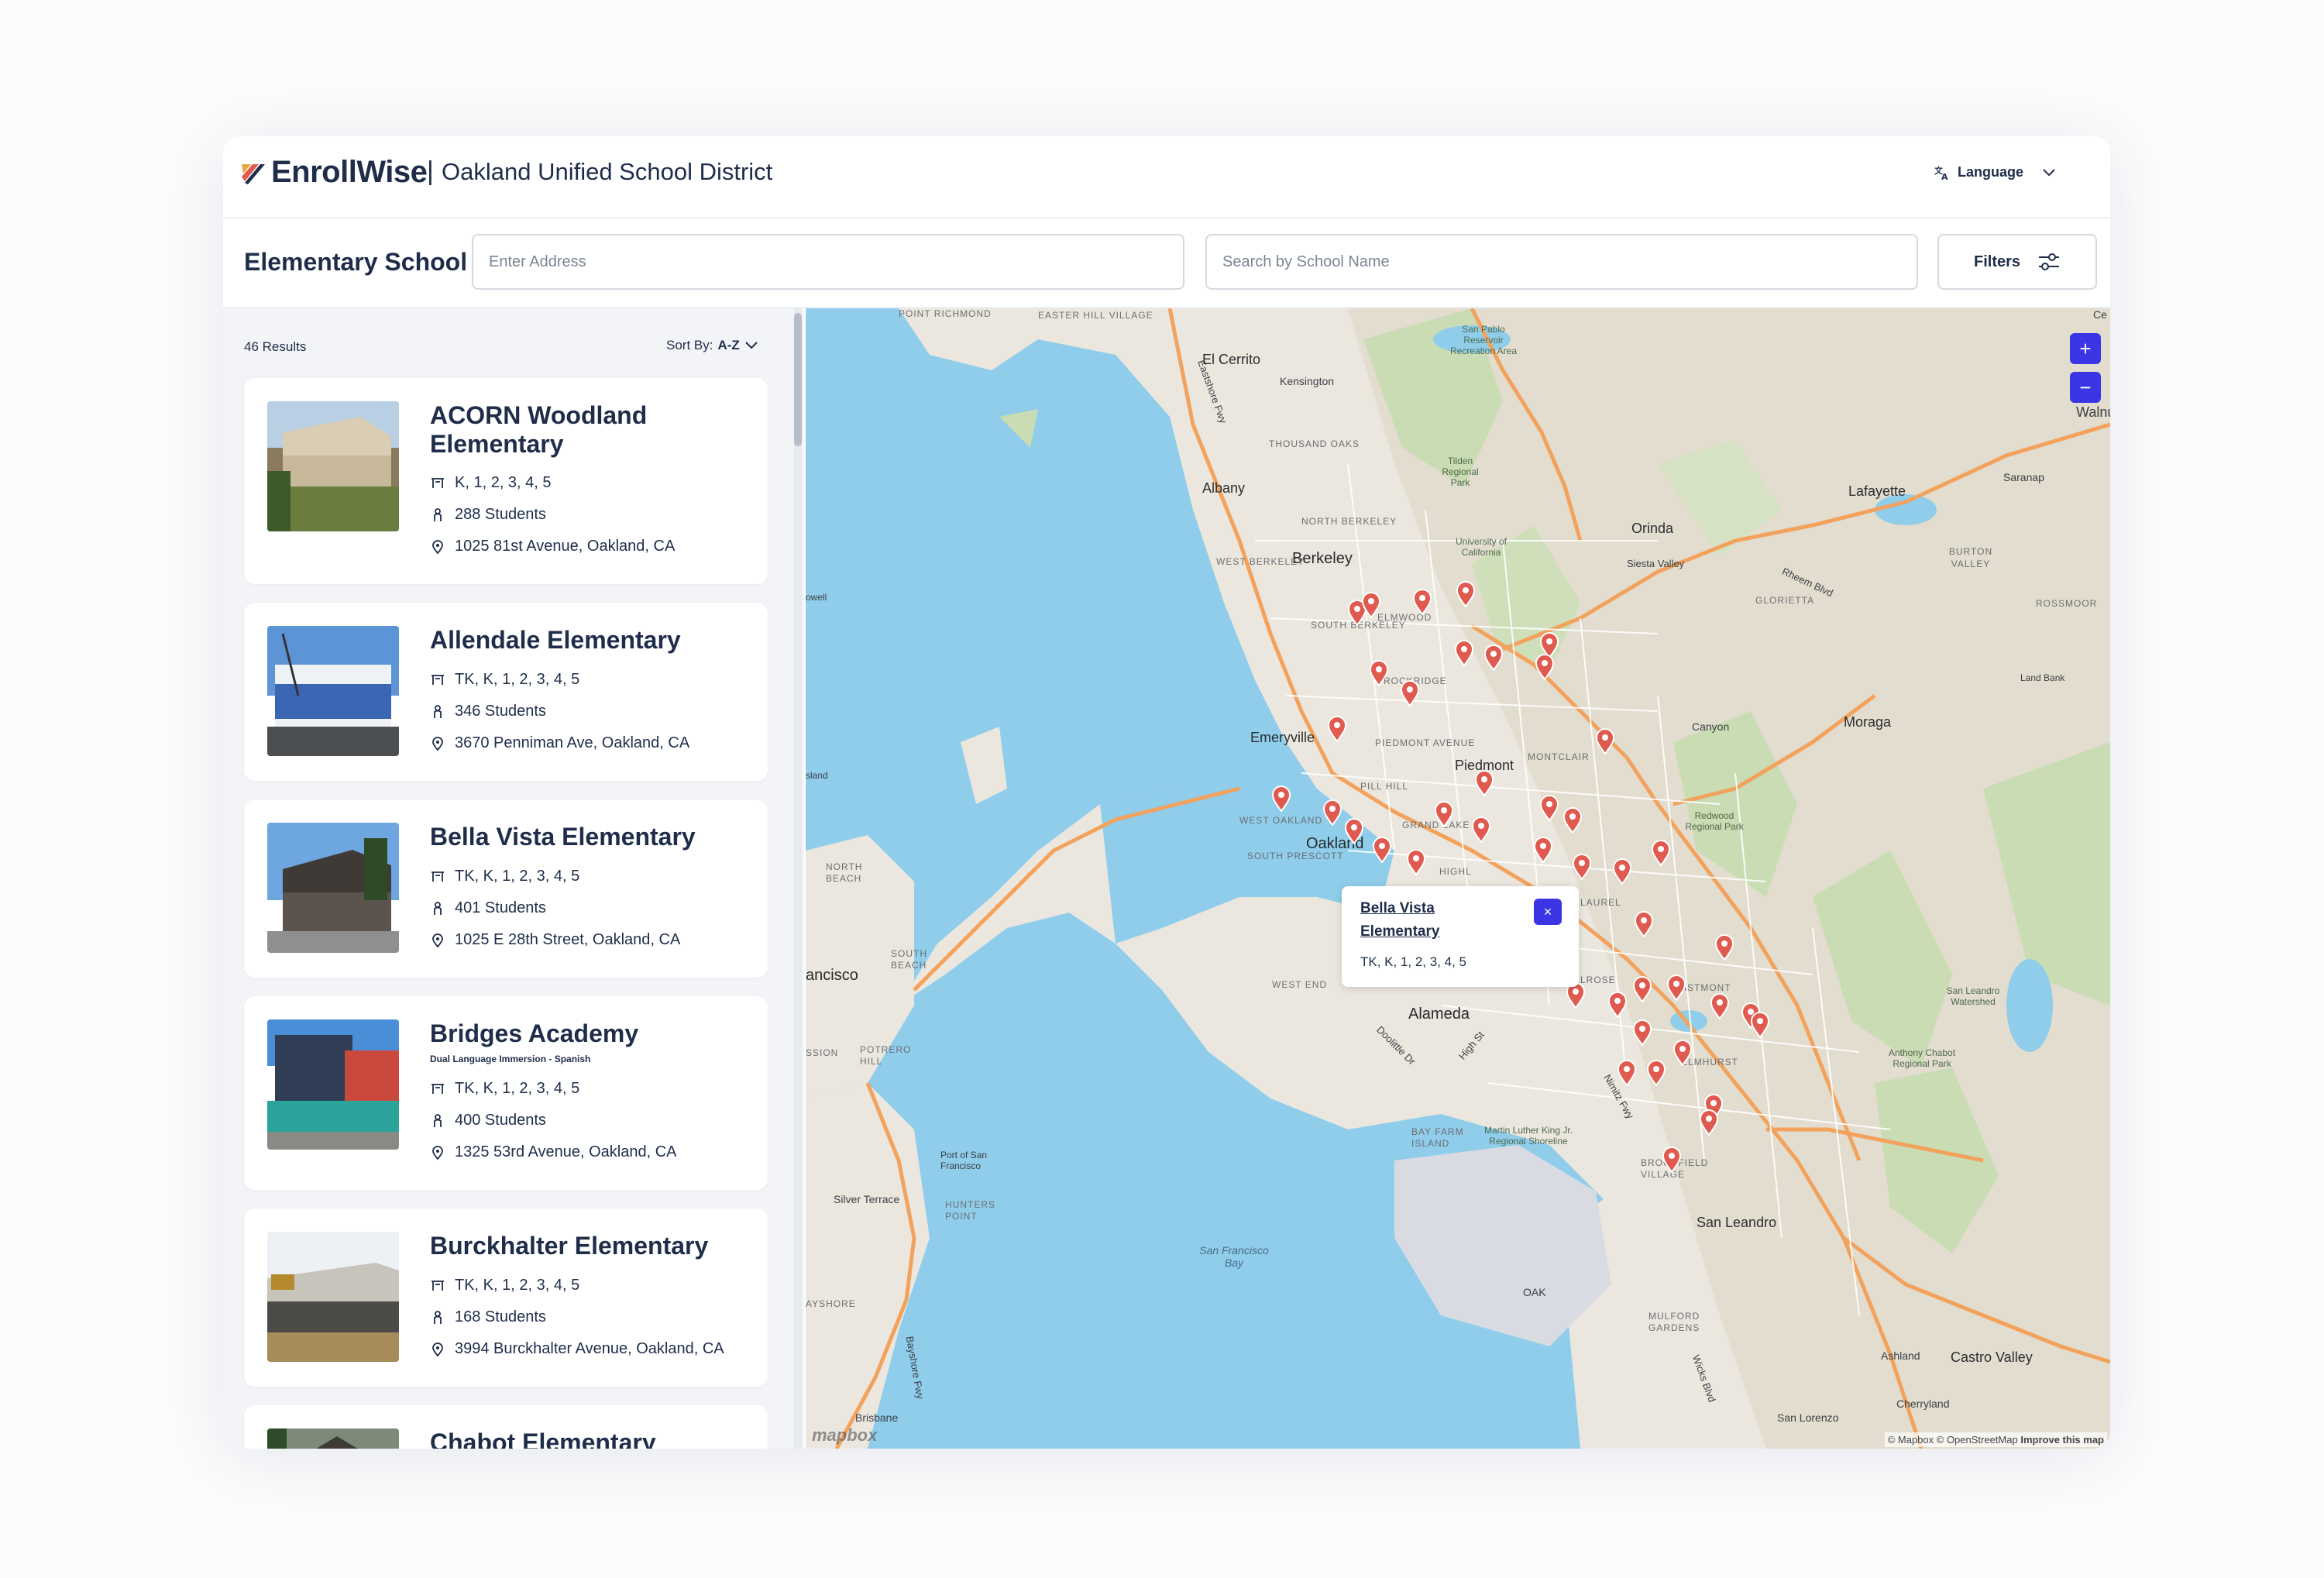  Describe the element at coordinates (2023, 477) in the screenshot. I see `map-label: Saranap` at that location.